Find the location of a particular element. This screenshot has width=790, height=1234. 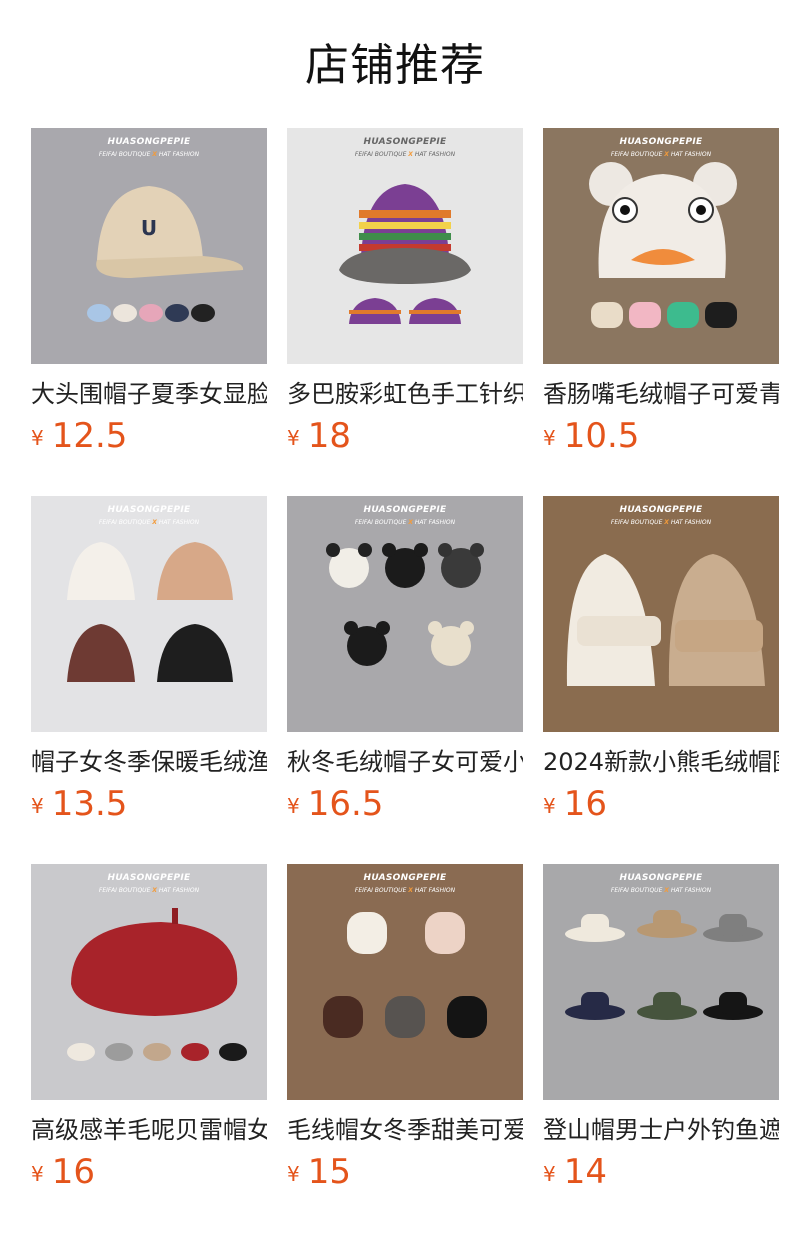

product-price: ¥14 is located at coordinates (575, 1172).